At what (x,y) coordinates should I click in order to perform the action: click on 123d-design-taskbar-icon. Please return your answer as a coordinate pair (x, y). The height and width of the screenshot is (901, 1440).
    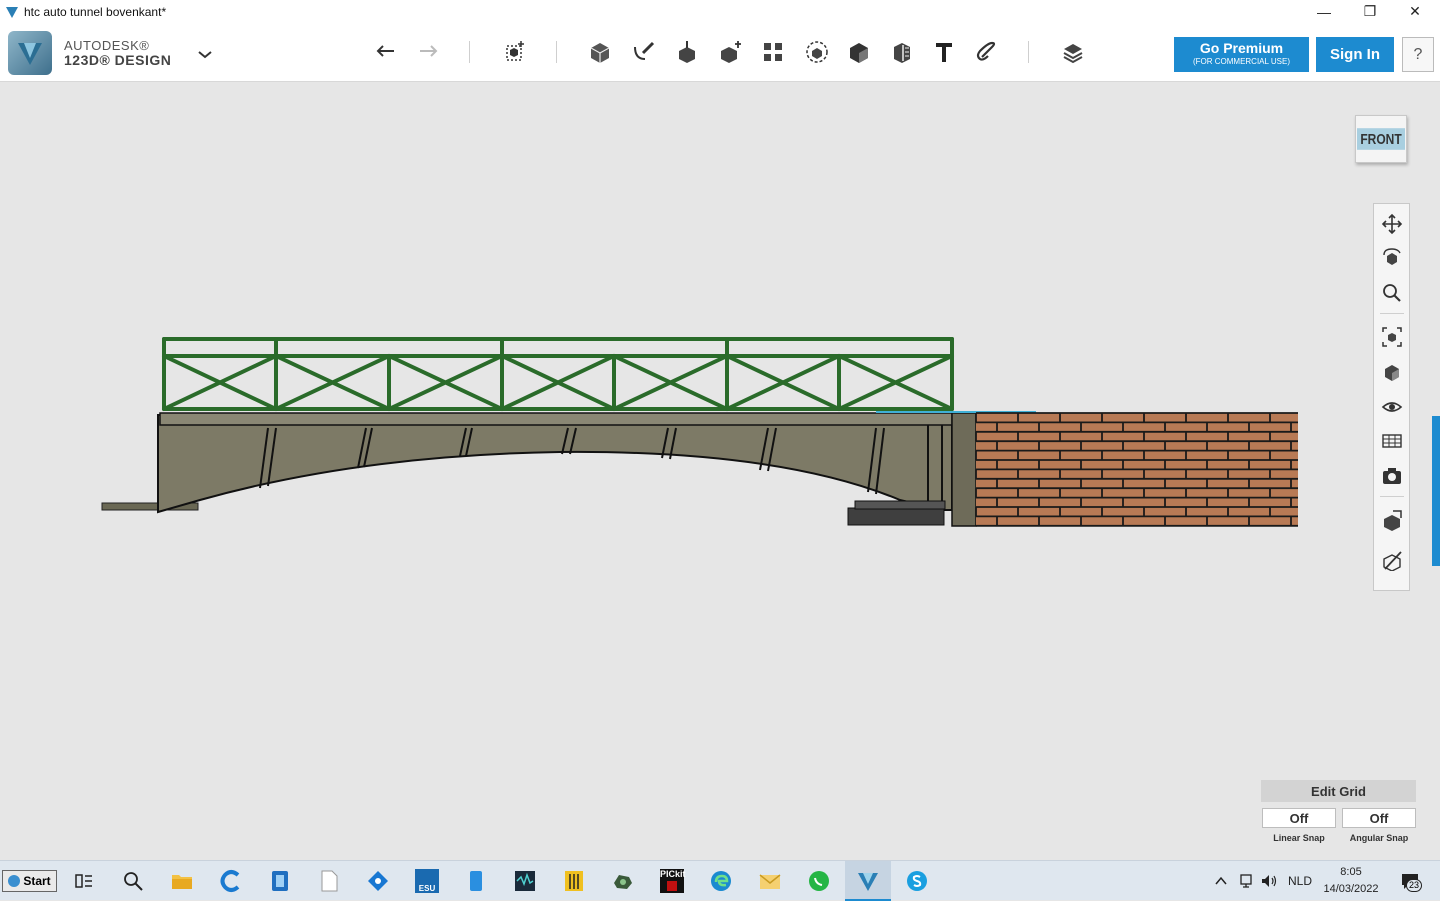
    Looking at the image, I should click on (868, 881).